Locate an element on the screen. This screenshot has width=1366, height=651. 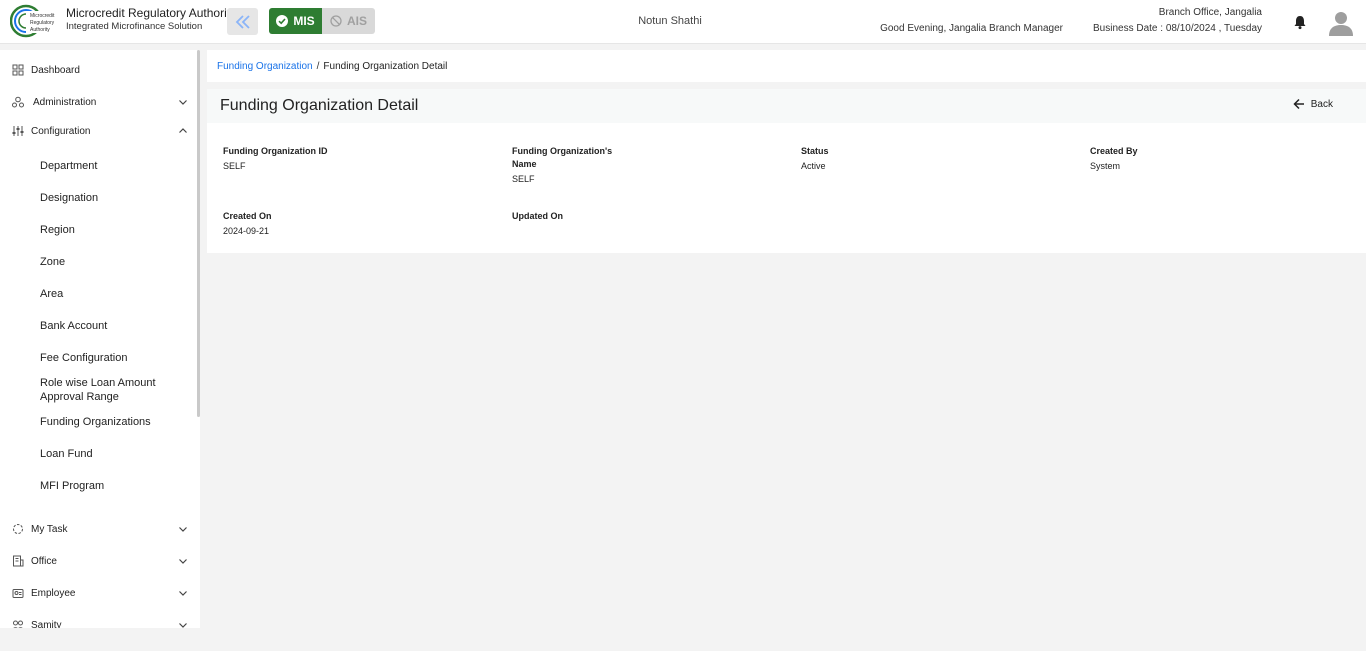
sidebar-subitem-fee-configuration: Fee Configuration is located at coordinates (115, 358).